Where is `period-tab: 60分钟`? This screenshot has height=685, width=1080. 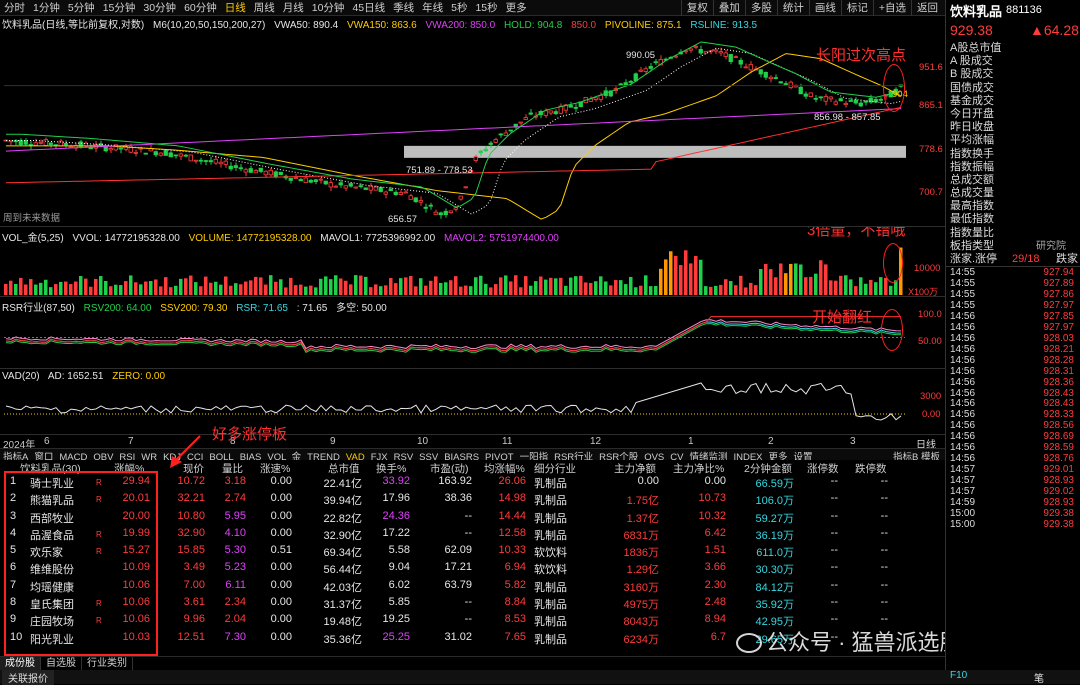
period-tab: 60分钟 is located at coordinates (200, 7).